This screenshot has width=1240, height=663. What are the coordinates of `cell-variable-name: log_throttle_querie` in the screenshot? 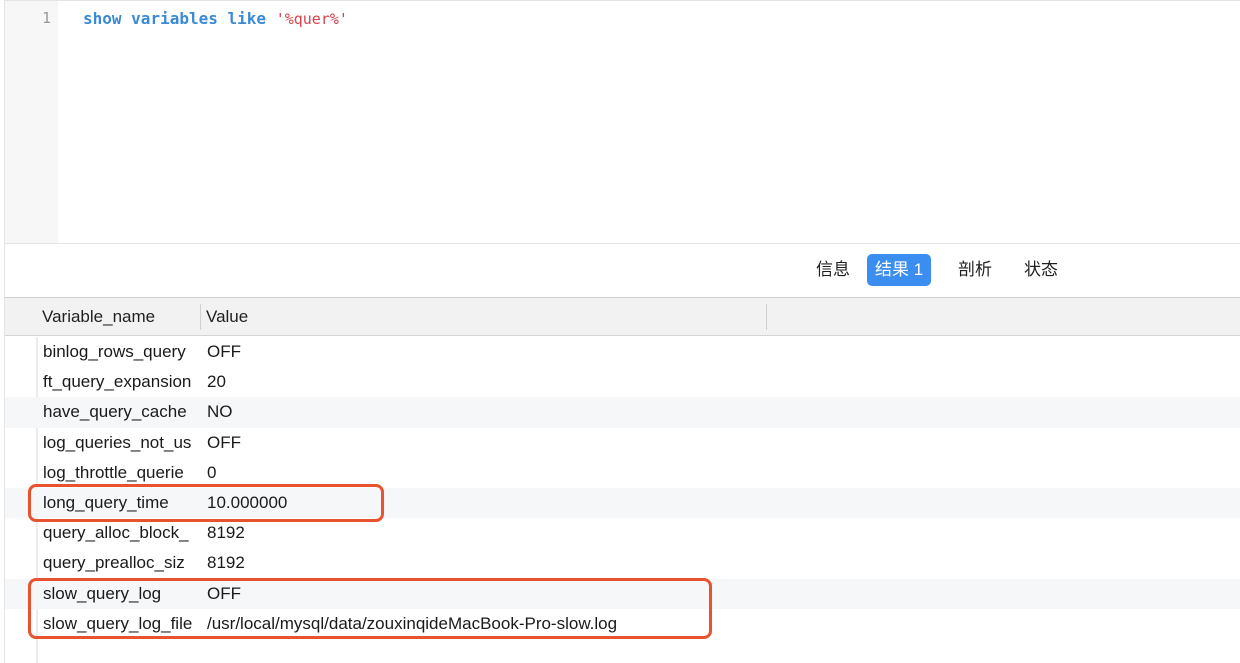 It's located at (120, 473).